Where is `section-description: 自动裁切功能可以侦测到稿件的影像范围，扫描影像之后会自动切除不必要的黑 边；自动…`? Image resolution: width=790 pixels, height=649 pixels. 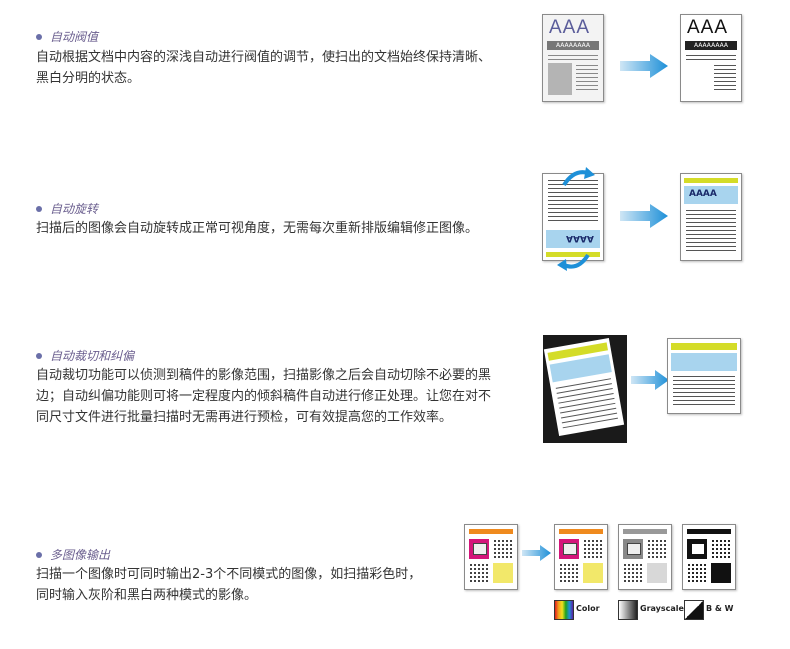 section-description: 自动裁切功能可以侦测到稿件的影像范围，扫描影像之后会自动切除不必要的黑 边；自动… is located at coordinates (264, 396).